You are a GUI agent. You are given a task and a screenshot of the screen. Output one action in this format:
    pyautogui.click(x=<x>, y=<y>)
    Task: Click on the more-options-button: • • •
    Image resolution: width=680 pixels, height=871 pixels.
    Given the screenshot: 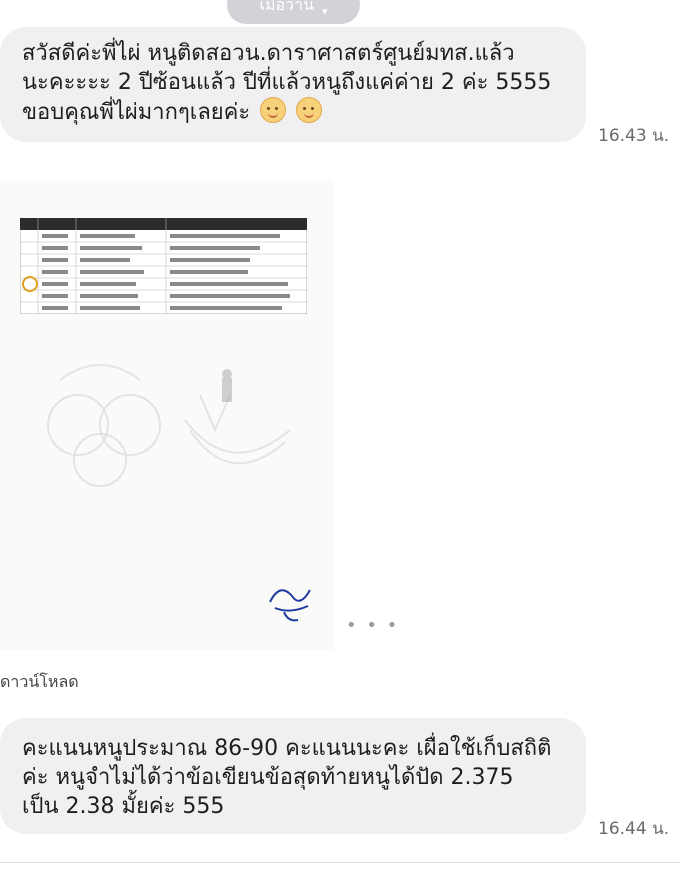 What is the action you would take?
    pyautogui.click(x=372, y=625)
    